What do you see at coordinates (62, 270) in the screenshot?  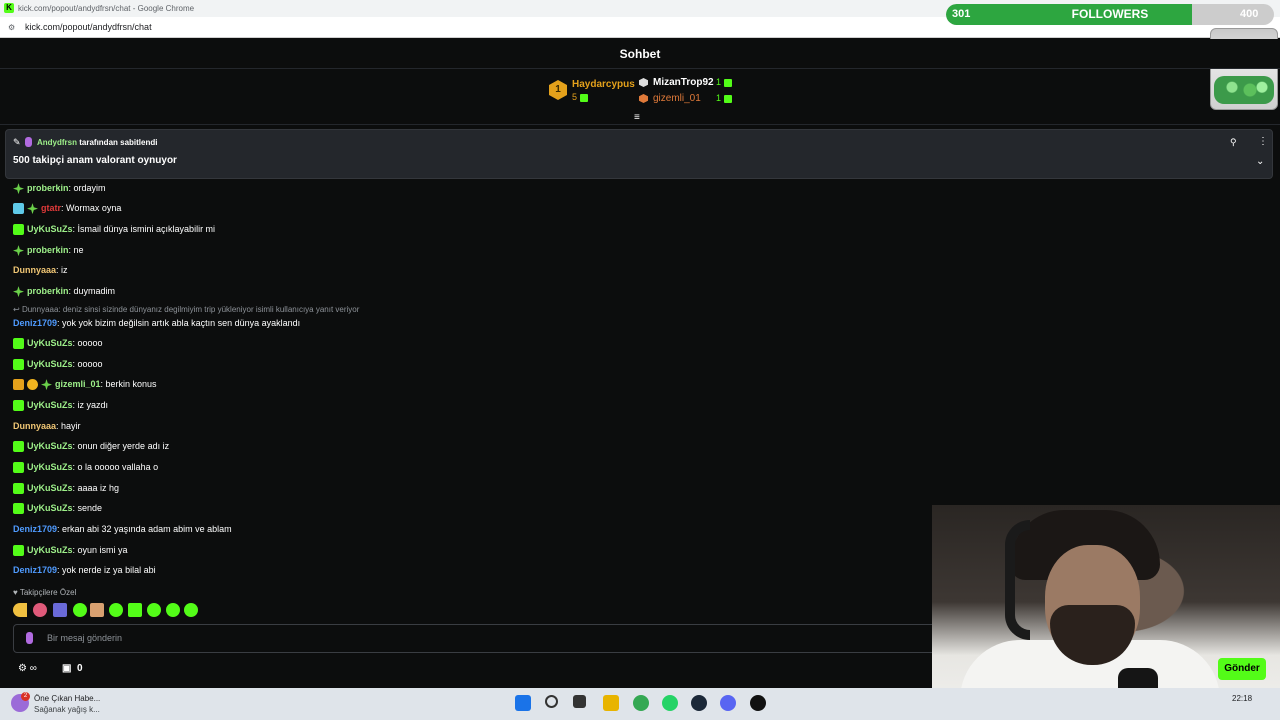 I see `chat-text: : iz` at bounding box center [62, 270].